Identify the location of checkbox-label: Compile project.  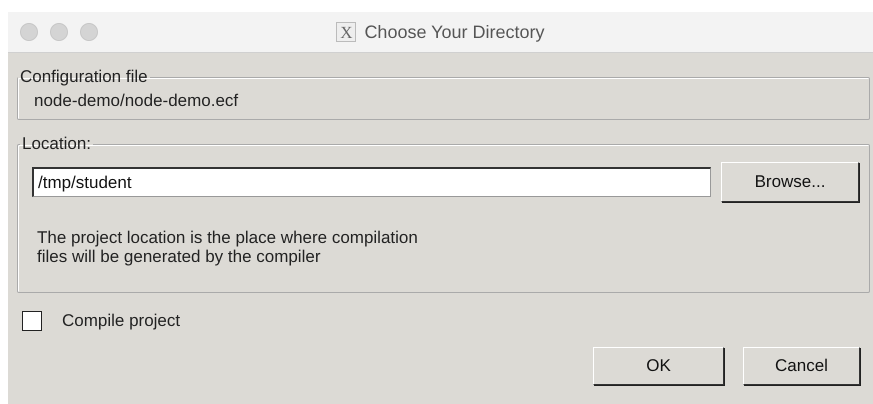
(121, 321).